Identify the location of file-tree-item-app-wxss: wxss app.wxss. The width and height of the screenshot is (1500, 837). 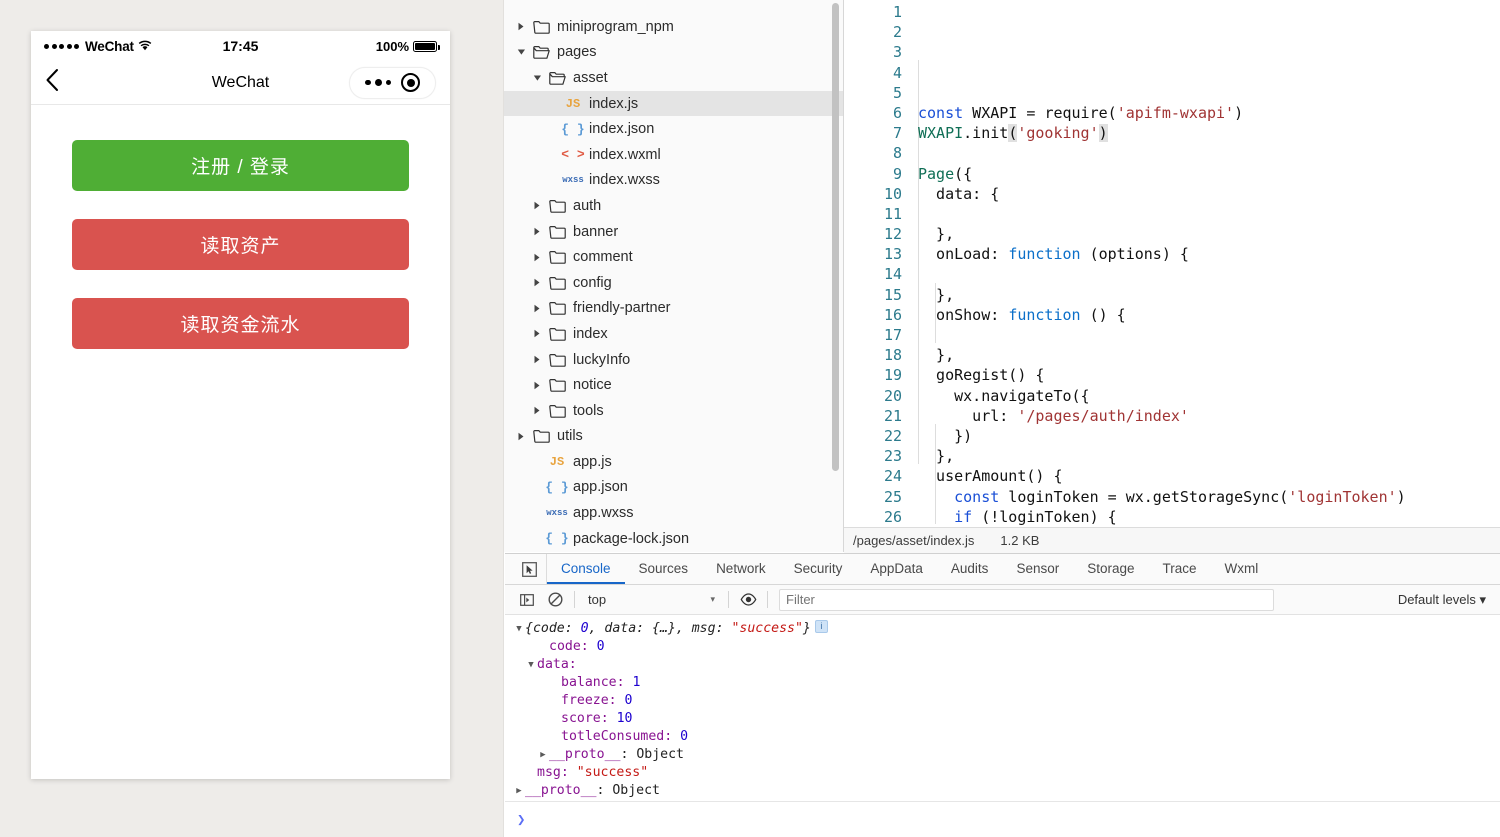
(673, 513).